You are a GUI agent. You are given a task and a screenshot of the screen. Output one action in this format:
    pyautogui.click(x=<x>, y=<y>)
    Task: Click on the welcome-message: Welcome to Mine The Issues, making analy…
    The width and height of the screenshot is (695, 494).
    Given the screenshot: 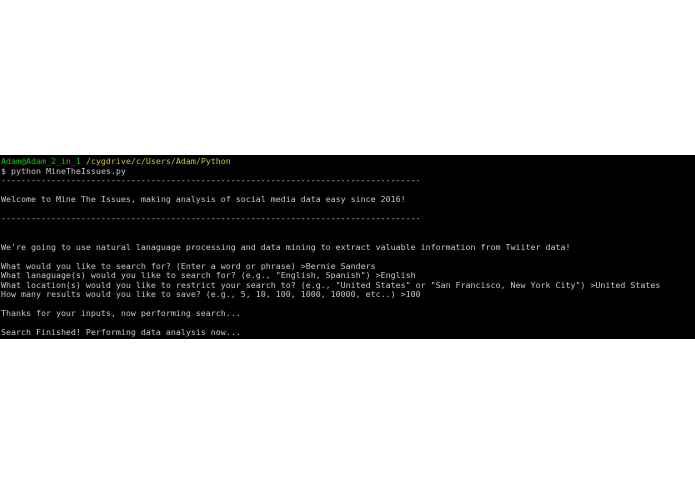 What is the action you would take?
    pyautogui.click(x=203, y=199)
    